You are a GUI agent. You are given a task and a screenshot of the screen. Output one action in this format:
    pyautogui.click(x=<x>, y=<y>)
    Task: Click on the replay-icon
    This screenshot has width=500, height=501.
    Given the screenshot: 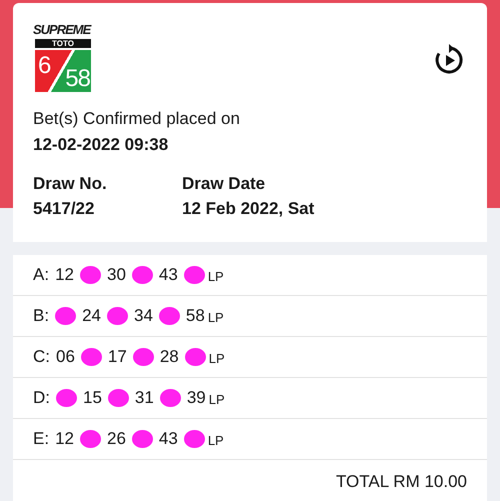 What is the action you would take?
    pyautogui.click(x=449, y=60)
    